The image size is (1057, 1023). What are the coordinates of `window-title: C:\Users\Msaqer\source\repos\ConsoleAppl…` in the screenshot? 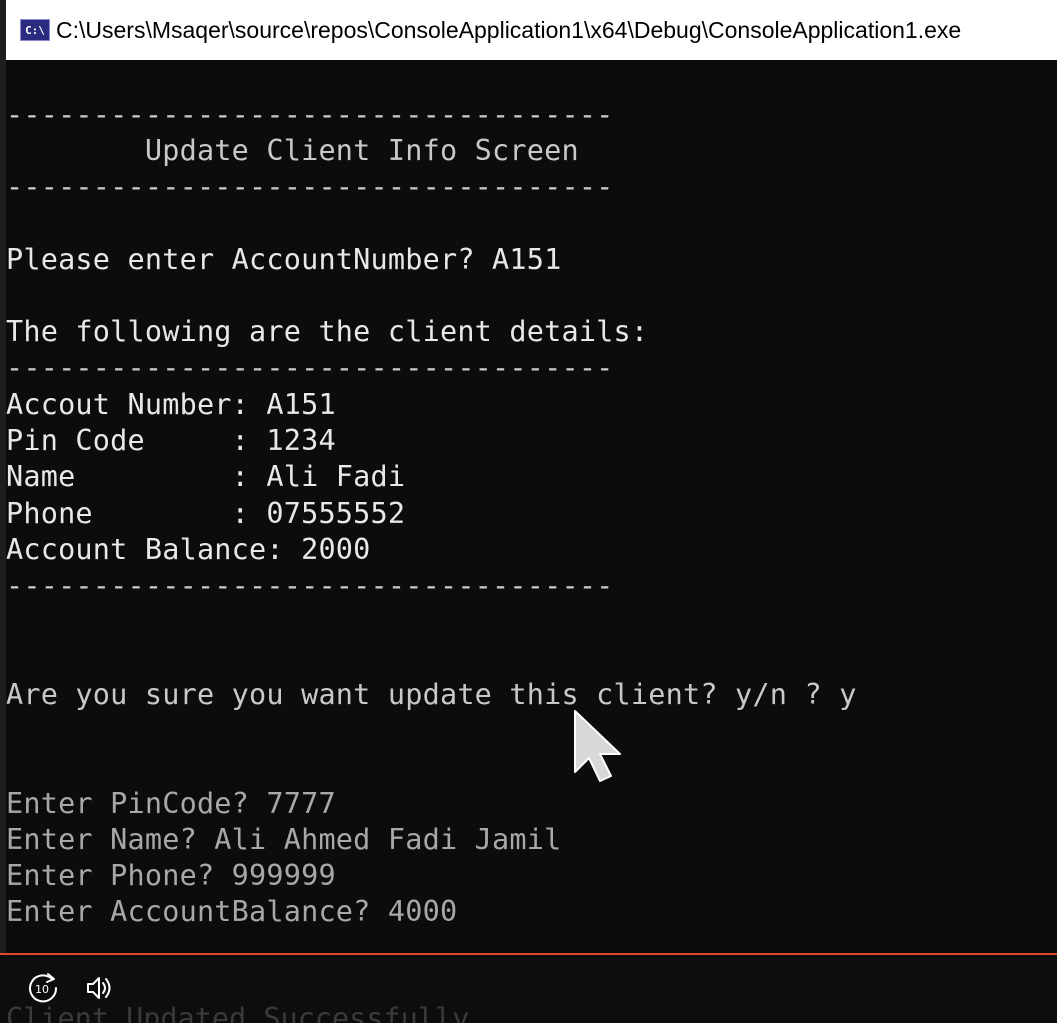 It's located at (509, 29).